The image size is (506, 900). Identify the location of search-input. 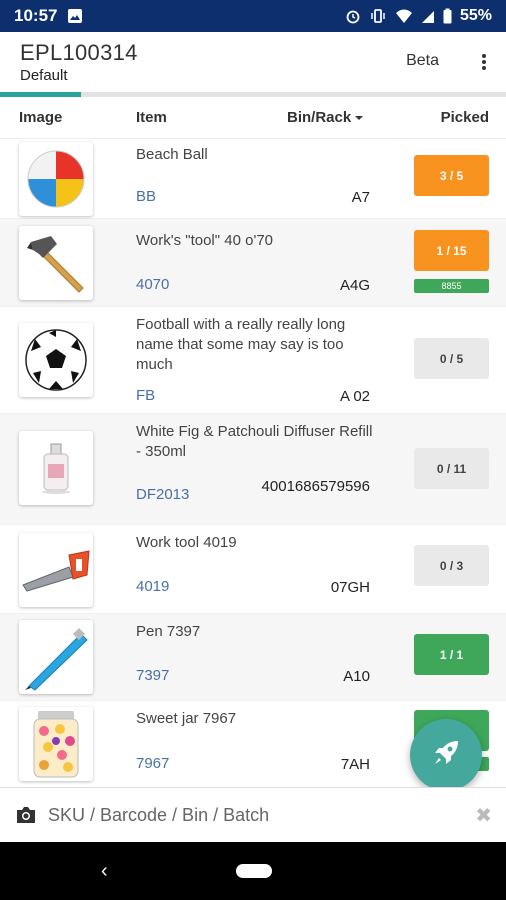
(248, 815).